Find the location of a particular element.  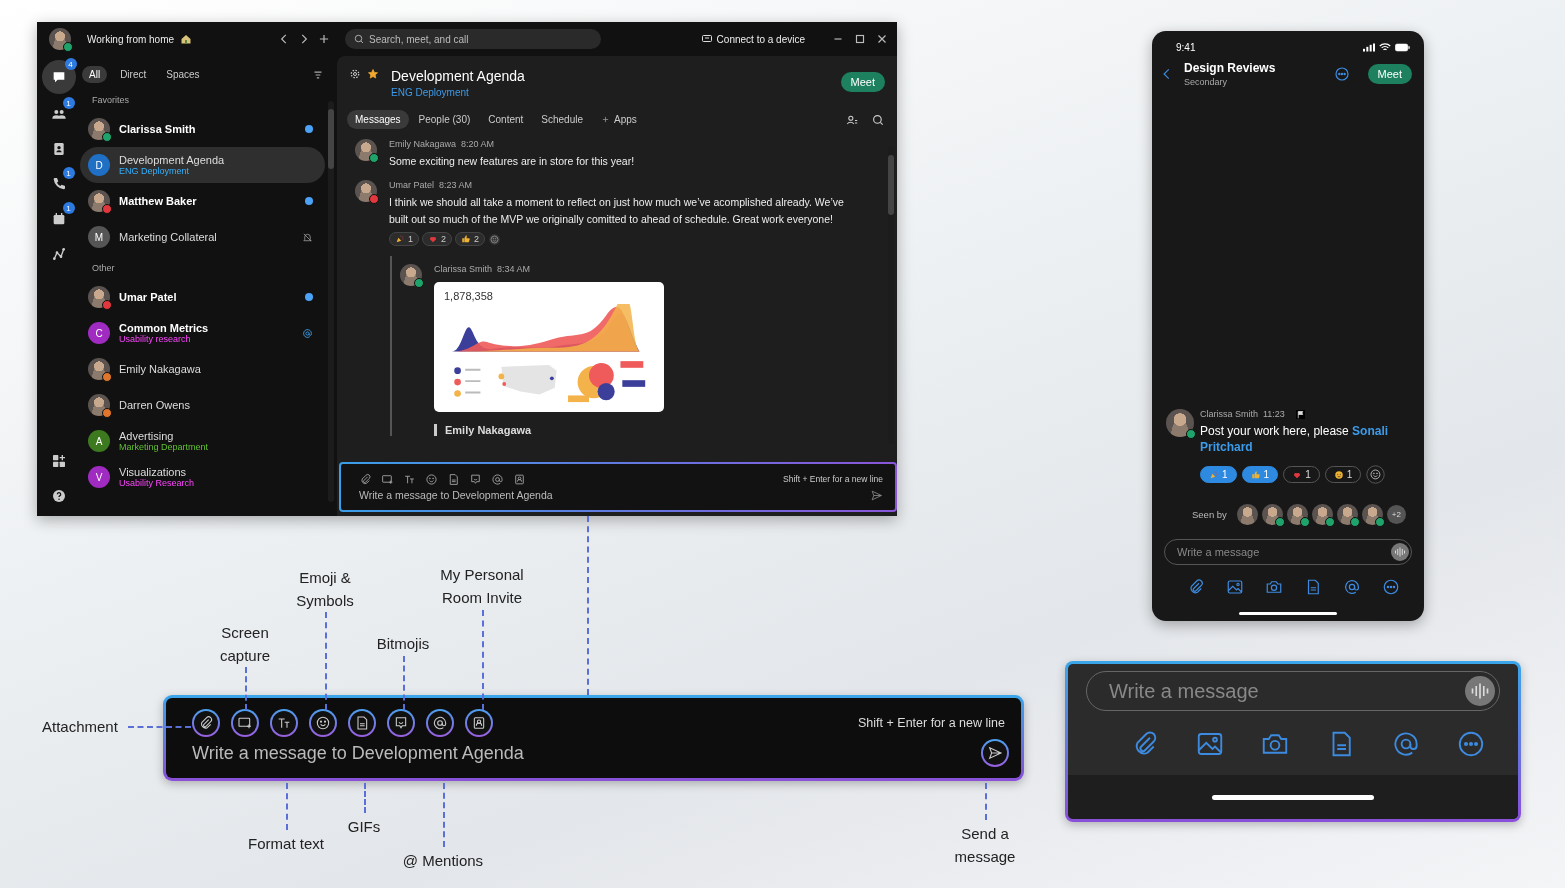

space-subtitle: ENG Deployment is located at coordinates (458, 92).